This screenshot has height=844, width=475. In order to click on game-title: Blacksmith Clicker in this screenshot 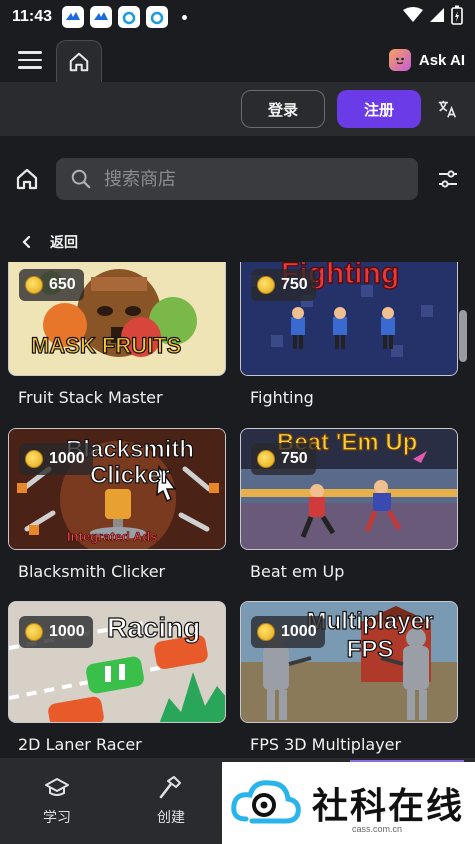, I will do `click(92, 571)`.